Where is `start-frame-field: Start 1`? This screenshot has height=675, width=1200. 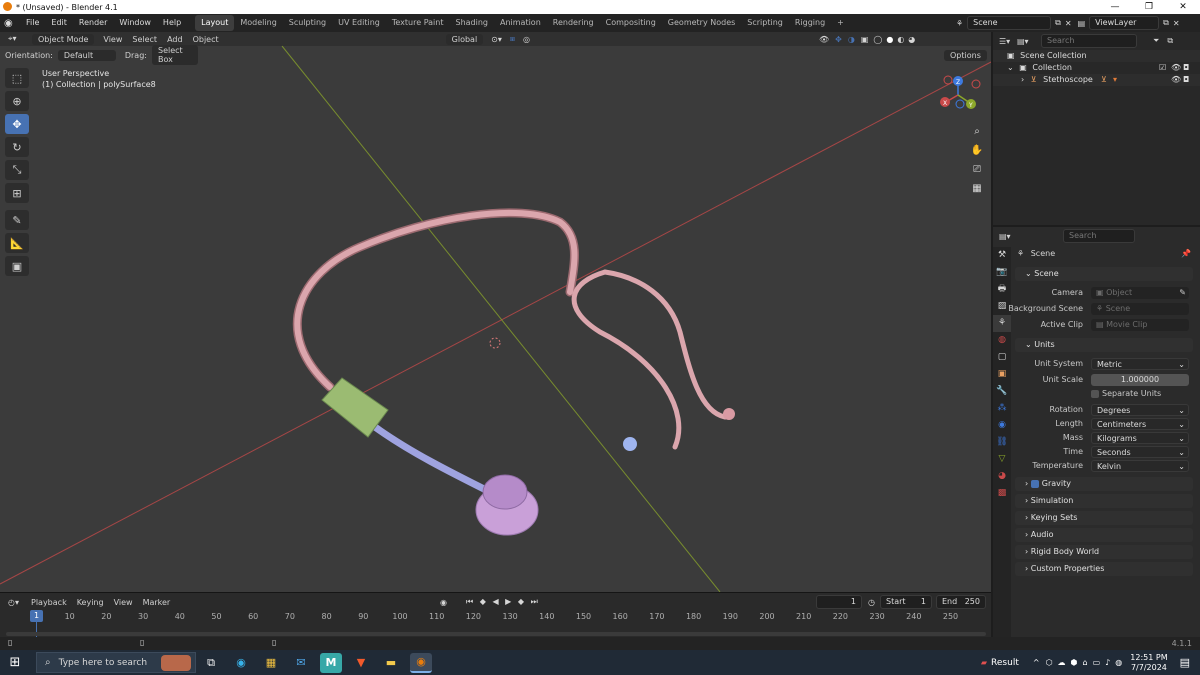 start-frame-field: Start 1 is located at coordinates (906, 602).